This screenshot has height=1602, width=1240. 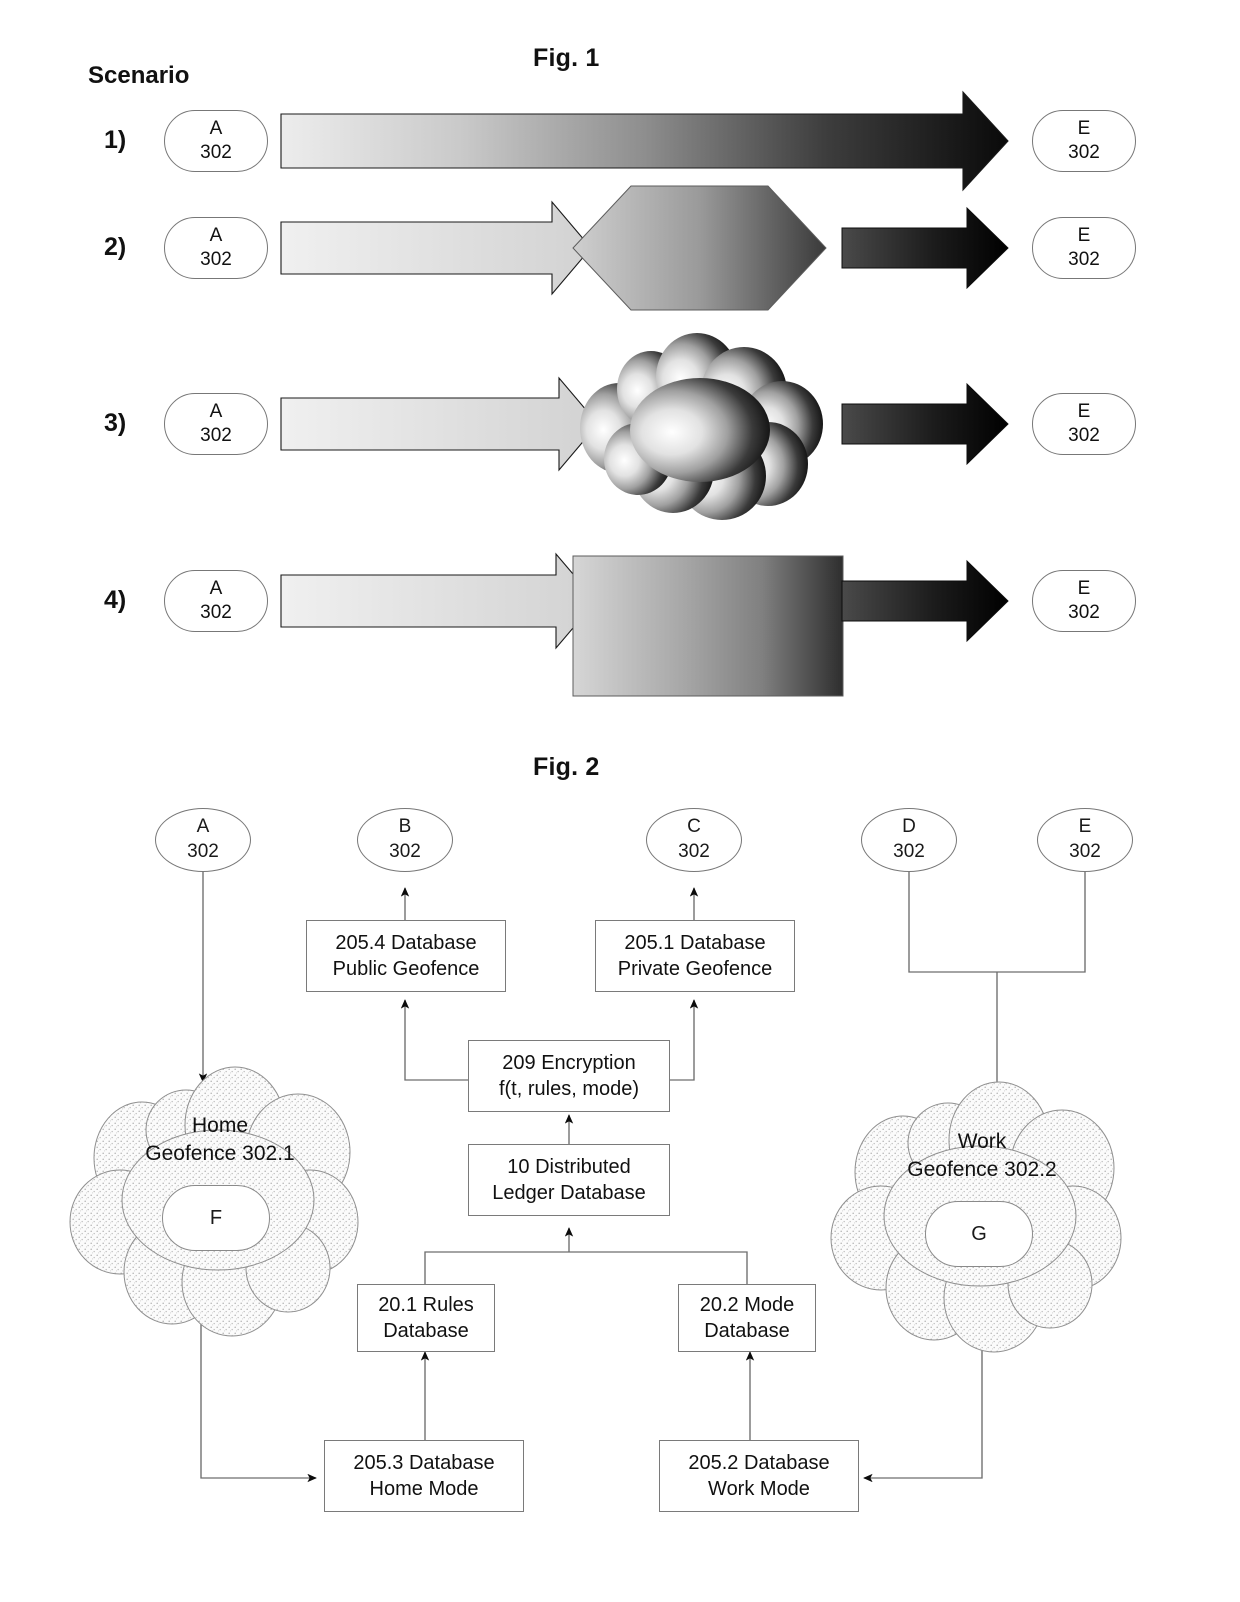 What do you see at coordinates (115, 247) in the screenshot?
I see `fig1-row-number-2: 2)` at bounding box center [115, 247].